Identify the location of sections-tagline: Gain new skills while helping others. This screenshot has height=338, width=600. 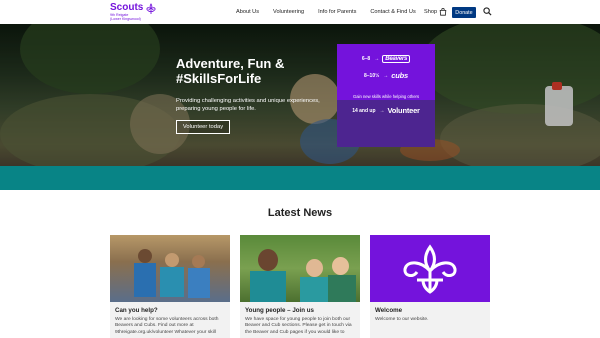
(386, 96).